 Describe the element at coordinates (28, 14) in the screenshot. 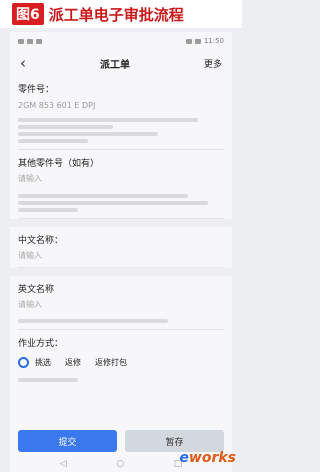

I see `figure-badge: 图6` at that location.